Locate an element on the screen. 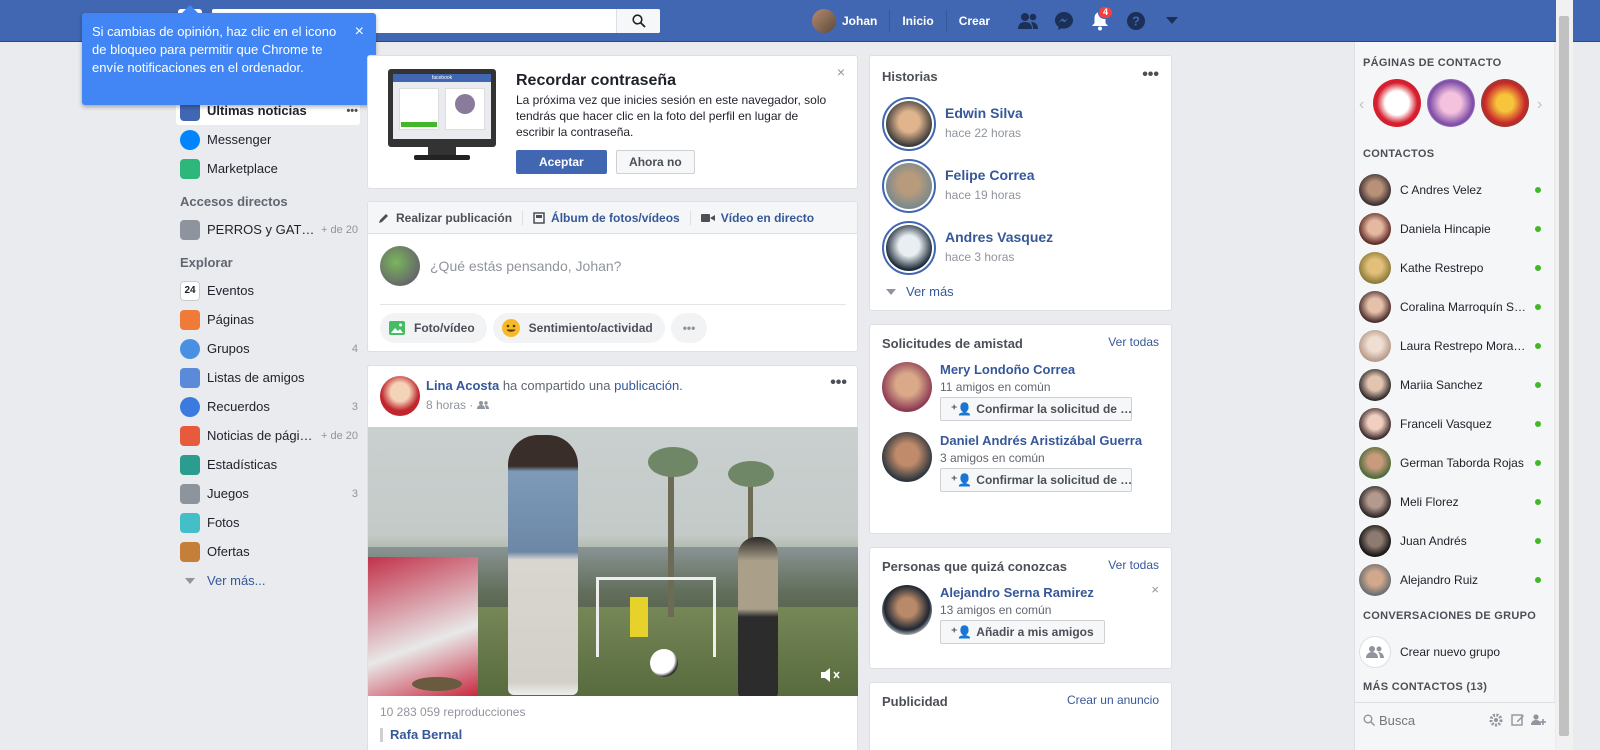 The image size is (1600, 750). accept-button: Aceptar is located at coordinates (561, 162).